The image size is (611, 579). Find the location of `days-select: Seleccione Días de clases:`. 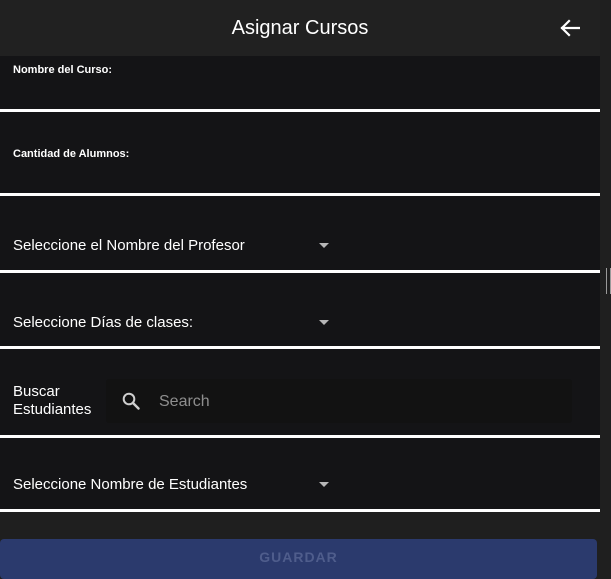

days-select: Seleccione Días de clases: is located at coordinates (170, 309).